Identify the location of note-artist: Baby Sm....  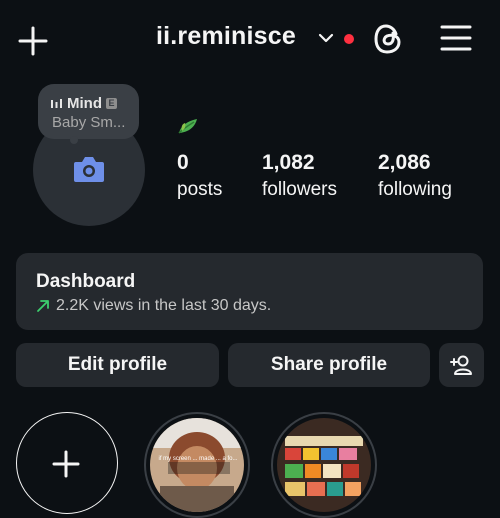
(89, 122).